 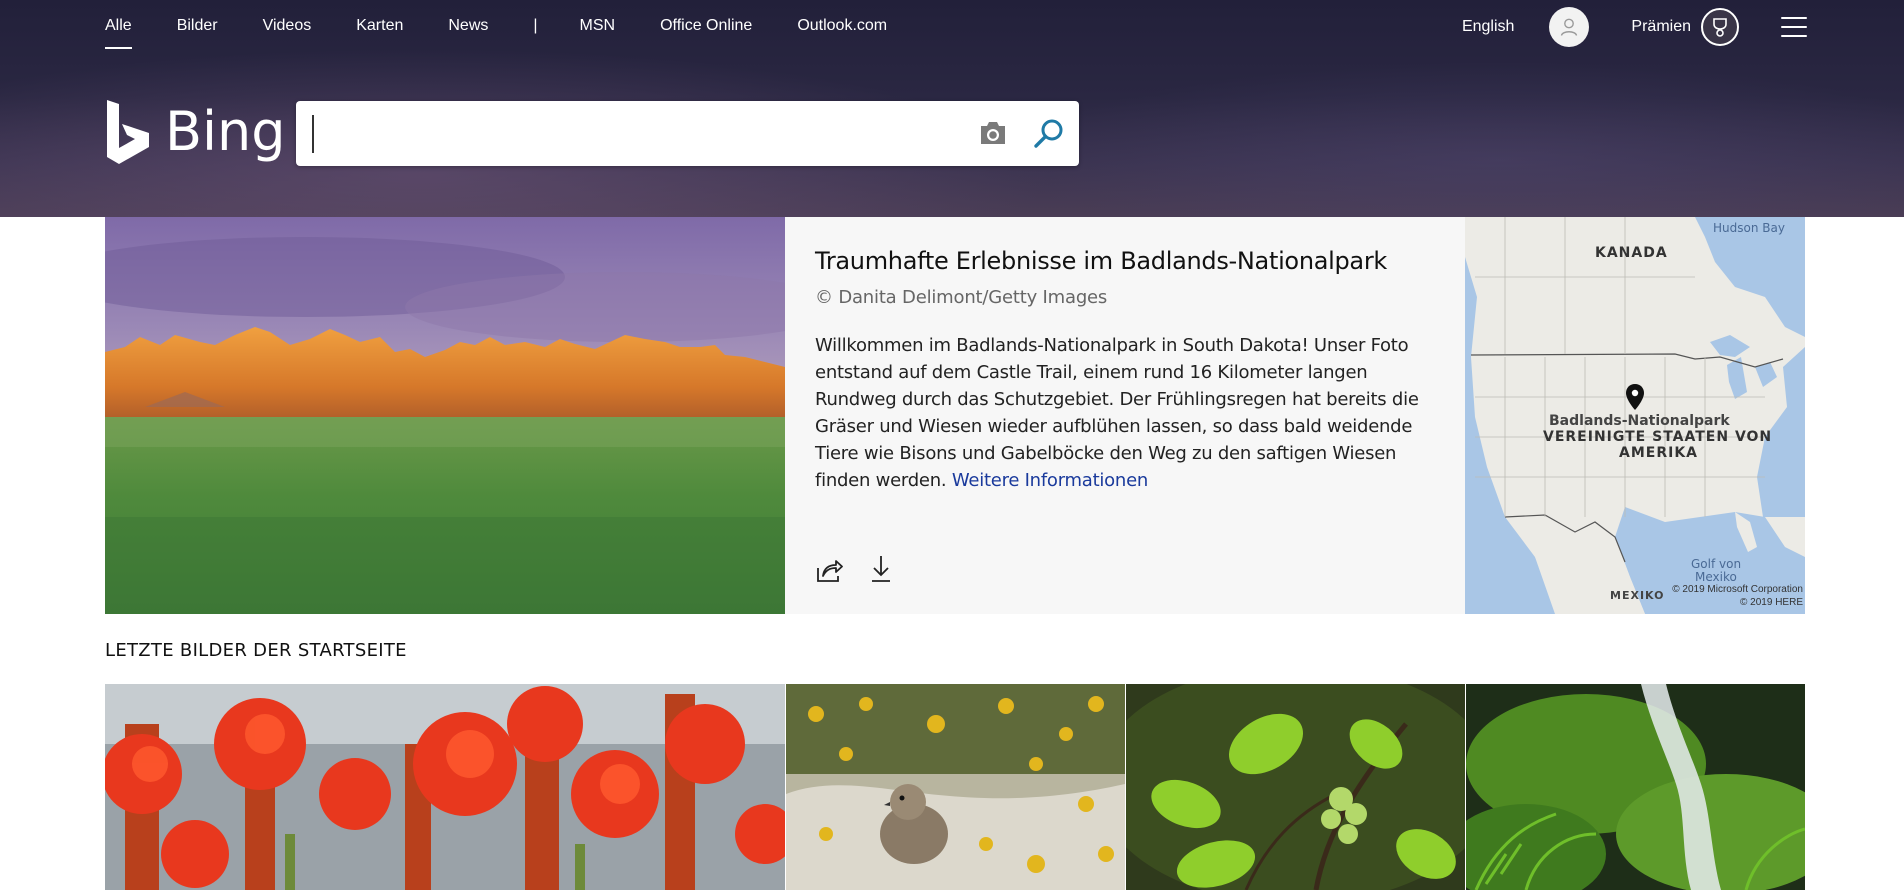 I want to click on map-label-gulf-line2: Mexiko, so click(x=1716, y=577).